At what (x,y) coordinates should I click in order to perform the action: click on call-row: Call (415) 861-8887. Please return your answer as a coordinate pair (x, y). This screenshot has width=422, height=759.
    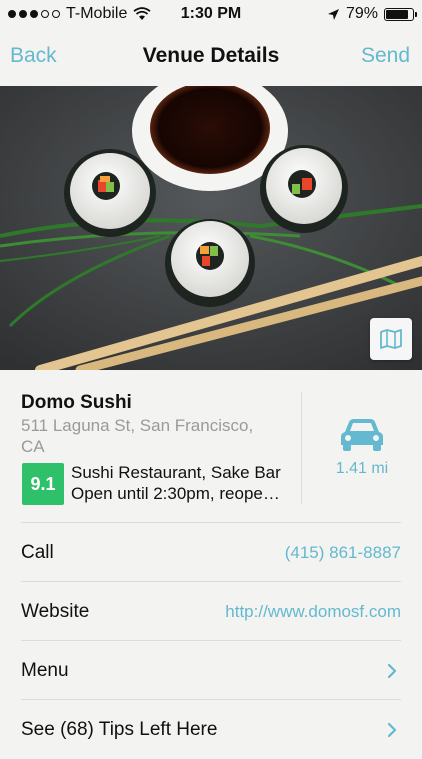
    Looking at the image, I should click on (211, 552).